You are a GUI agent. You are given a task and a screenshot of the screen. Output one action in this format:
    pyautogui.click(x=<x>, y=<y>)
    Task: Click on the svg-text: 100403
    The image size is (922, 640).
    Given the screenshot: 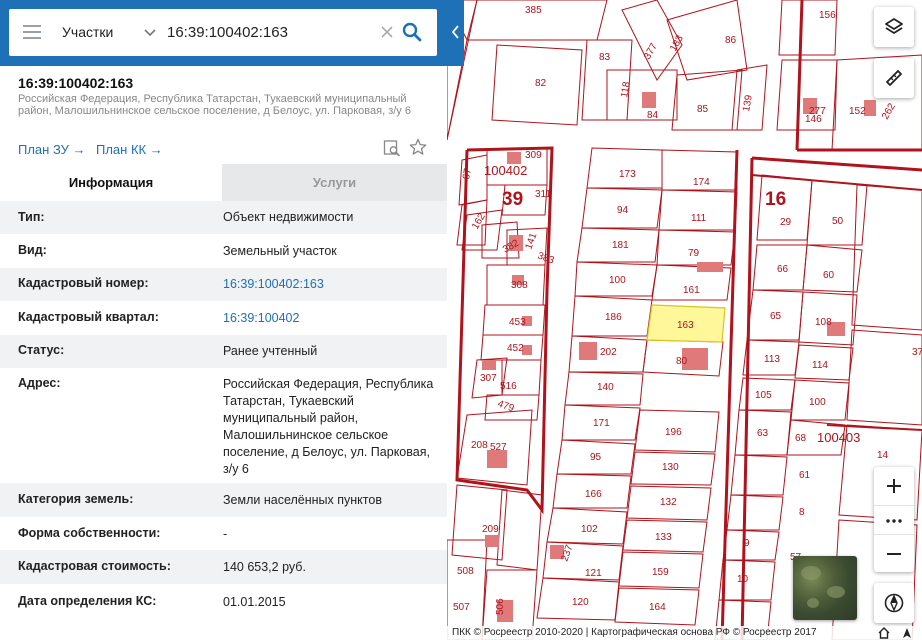 What is the action you would take?
    pyautogui.click(x=838, y=437)
    